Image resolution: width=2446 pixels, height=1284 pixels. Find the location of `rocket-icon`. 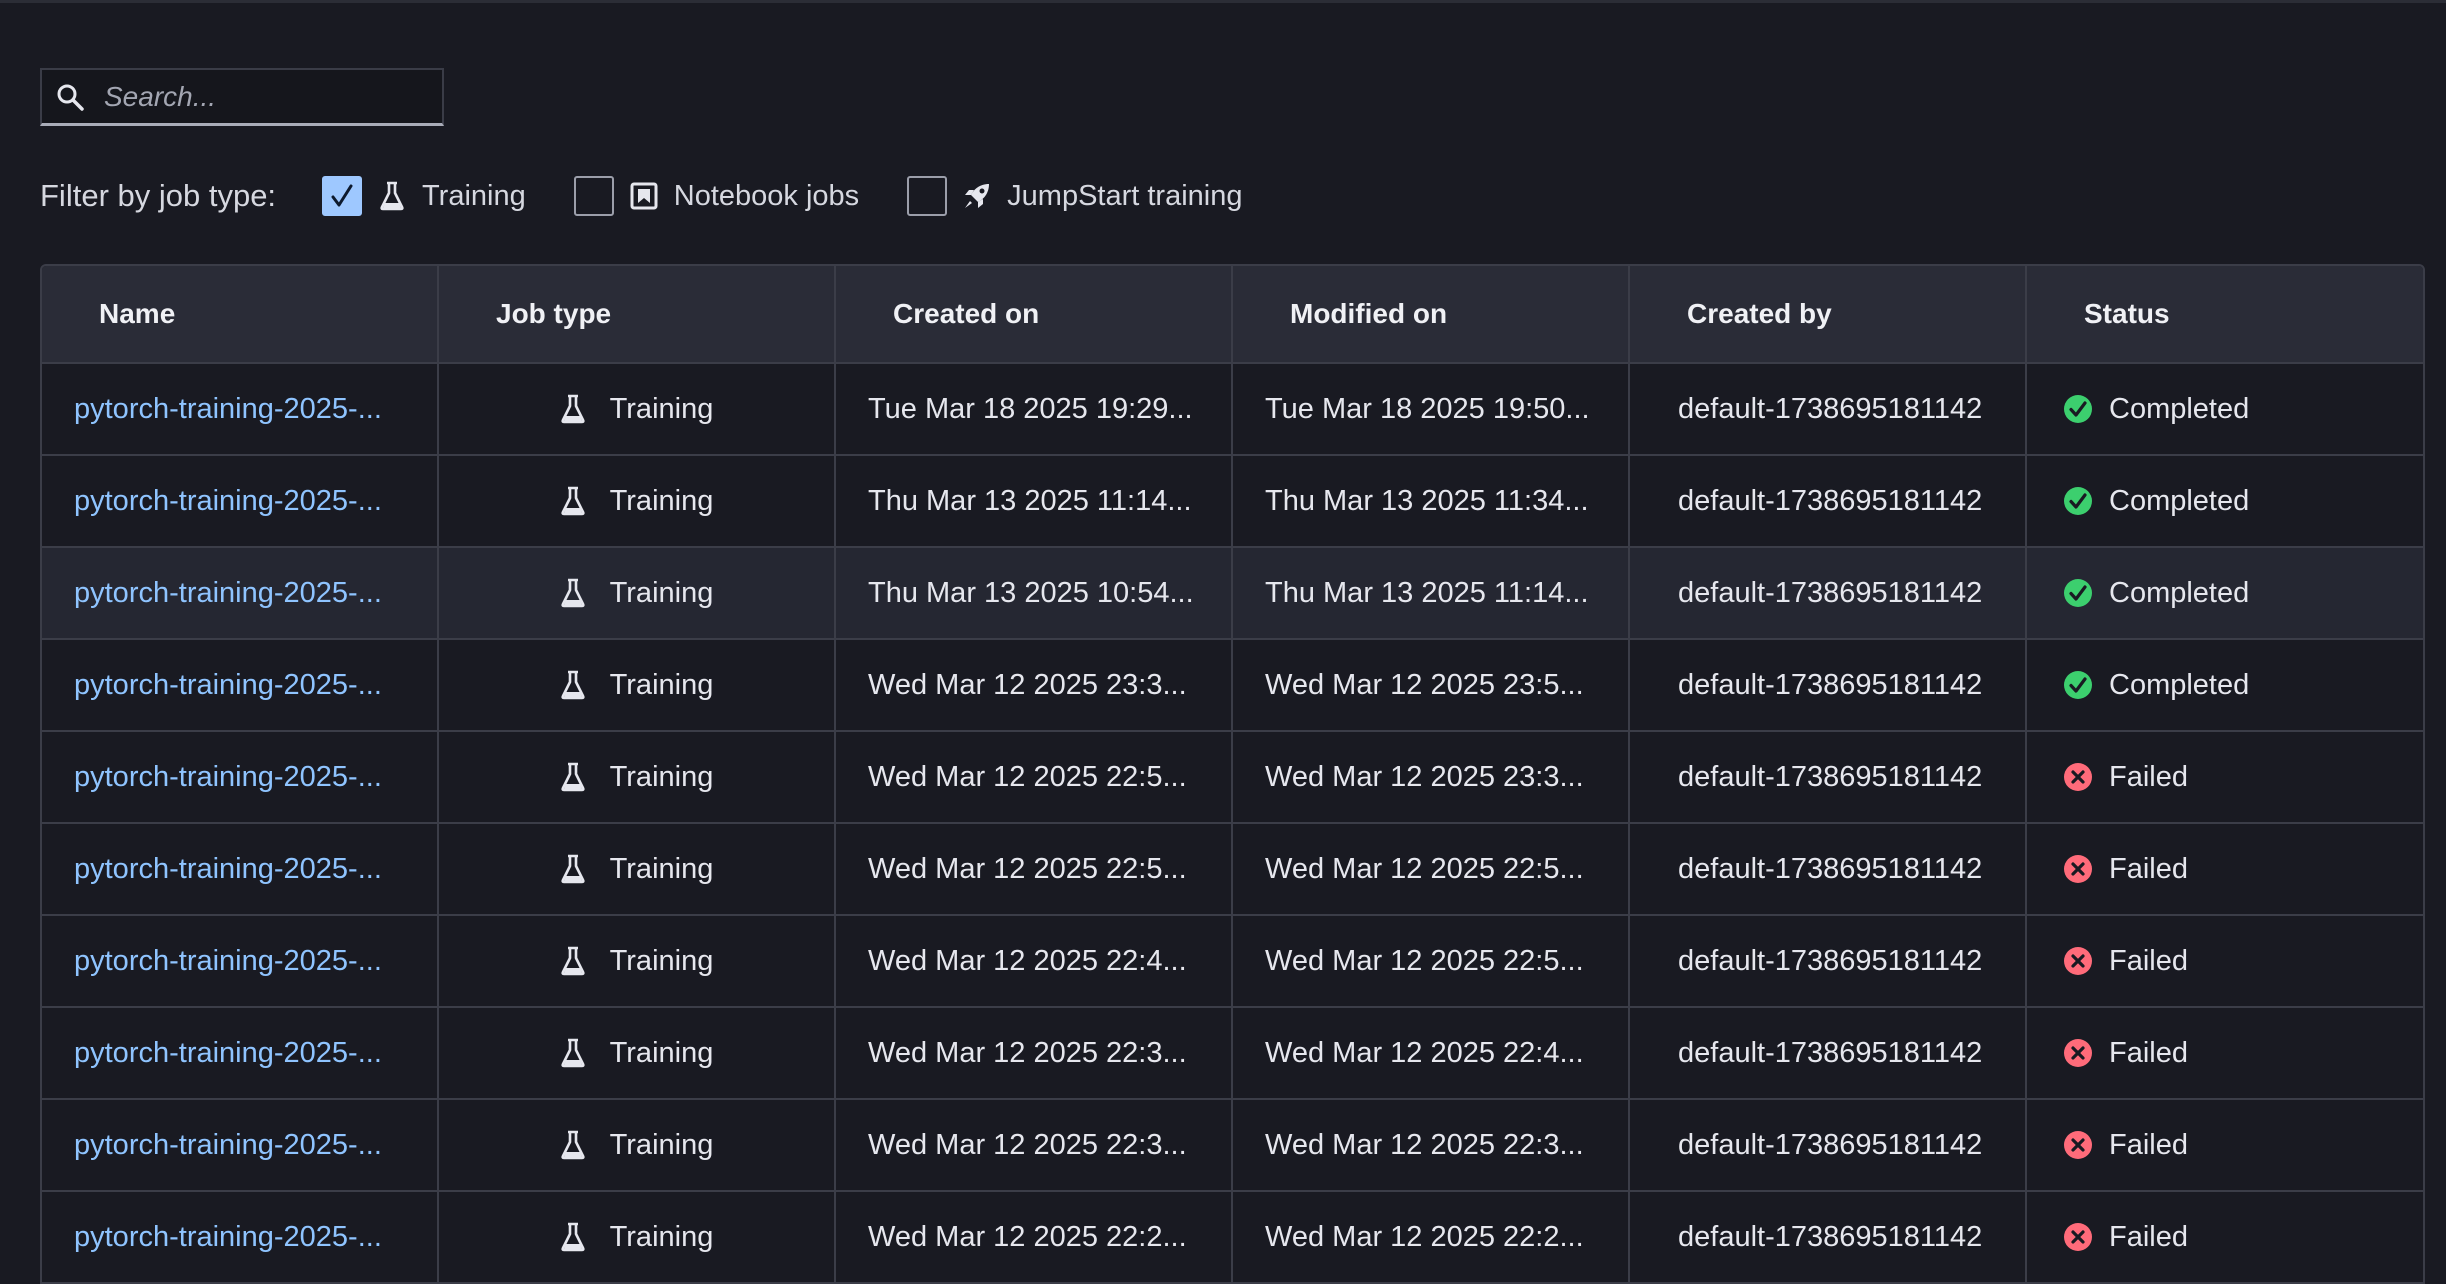

rocket-icon is located at coordinates (977, 196).